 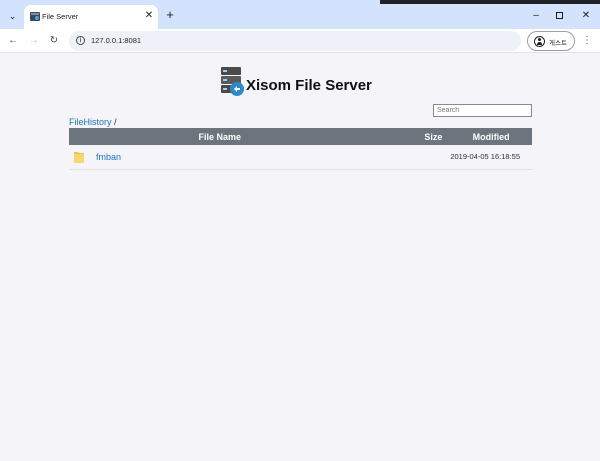 I want to click on browser-tab-strip: ⌄ File Server ✕ + – ✕, so click(x=300, y=14).